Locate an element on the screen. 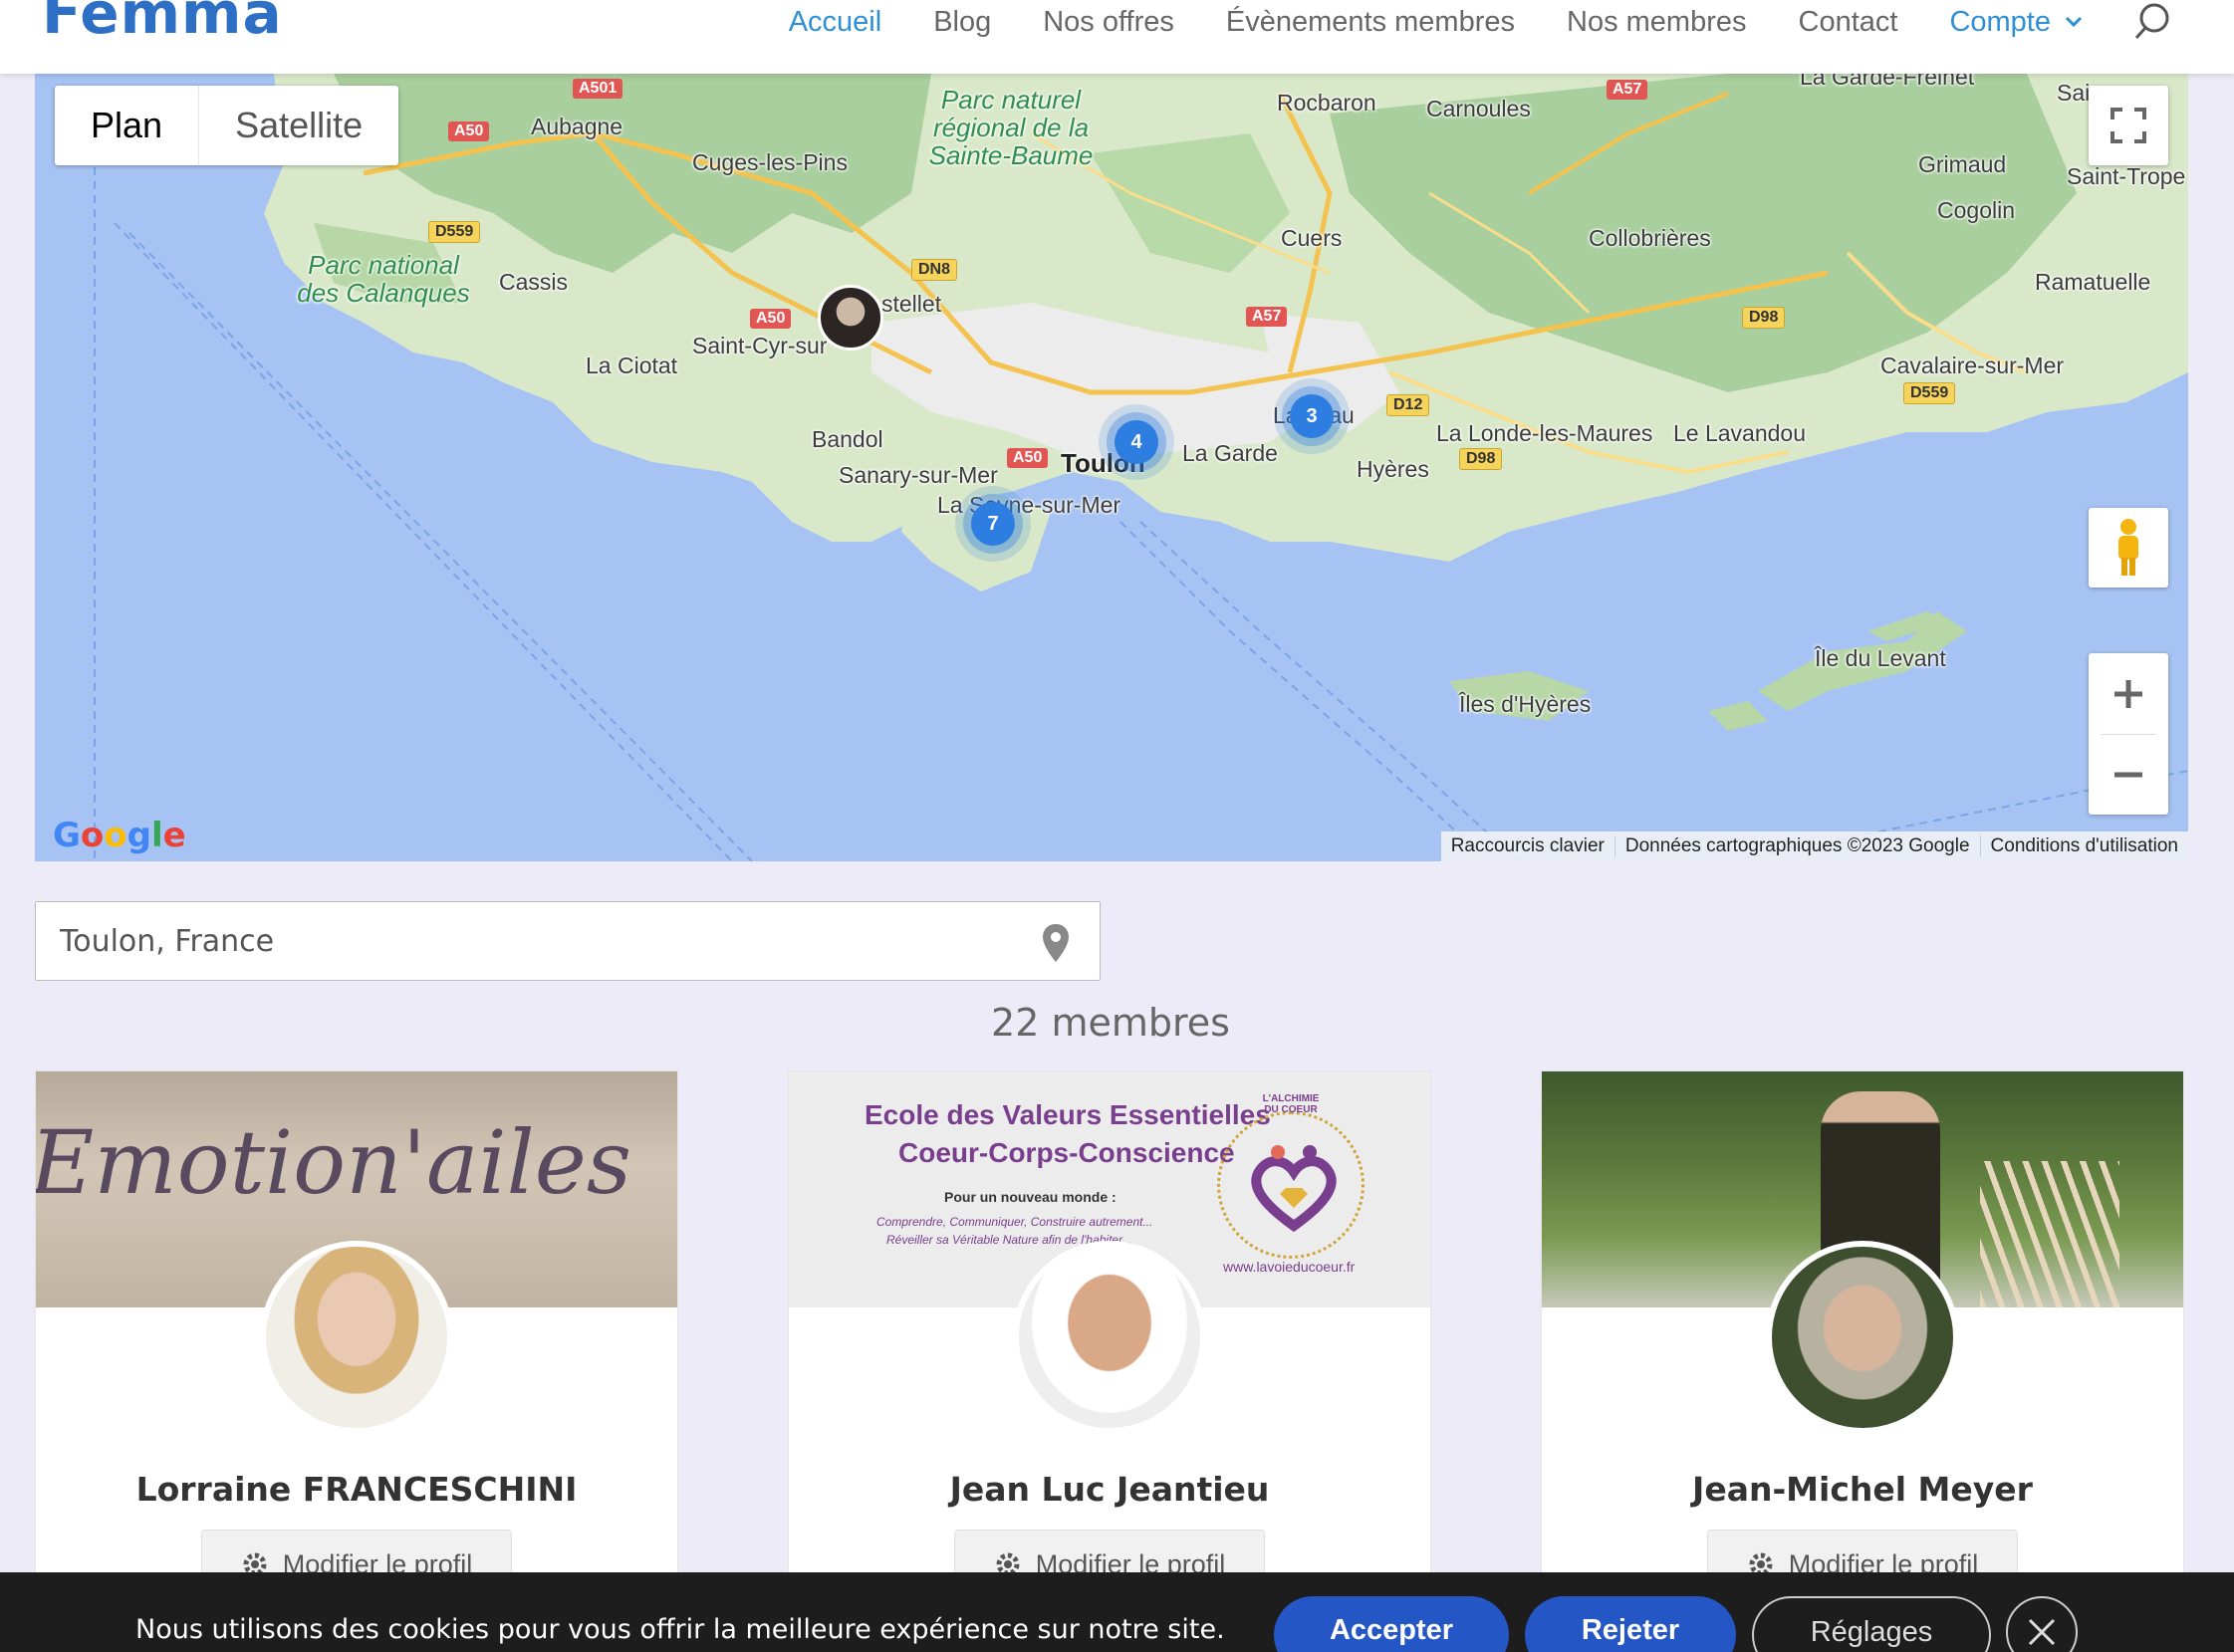 This screenshot has height=1652, width=2234. road-a50-west: A50 is located at coordinates (469, 131).